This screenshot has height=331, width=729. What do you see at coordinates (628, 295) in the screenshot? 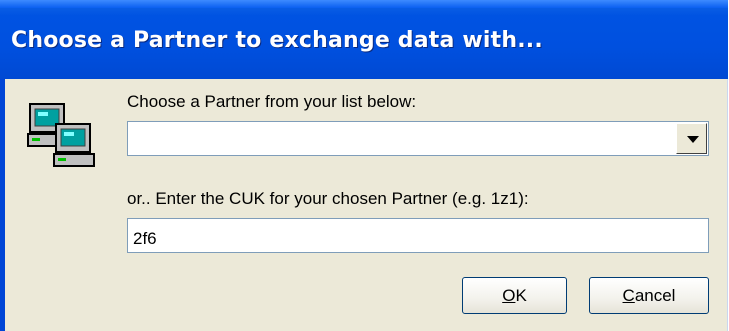
I see `cancel-mnemonic: C` at bounding box center [628, 295].